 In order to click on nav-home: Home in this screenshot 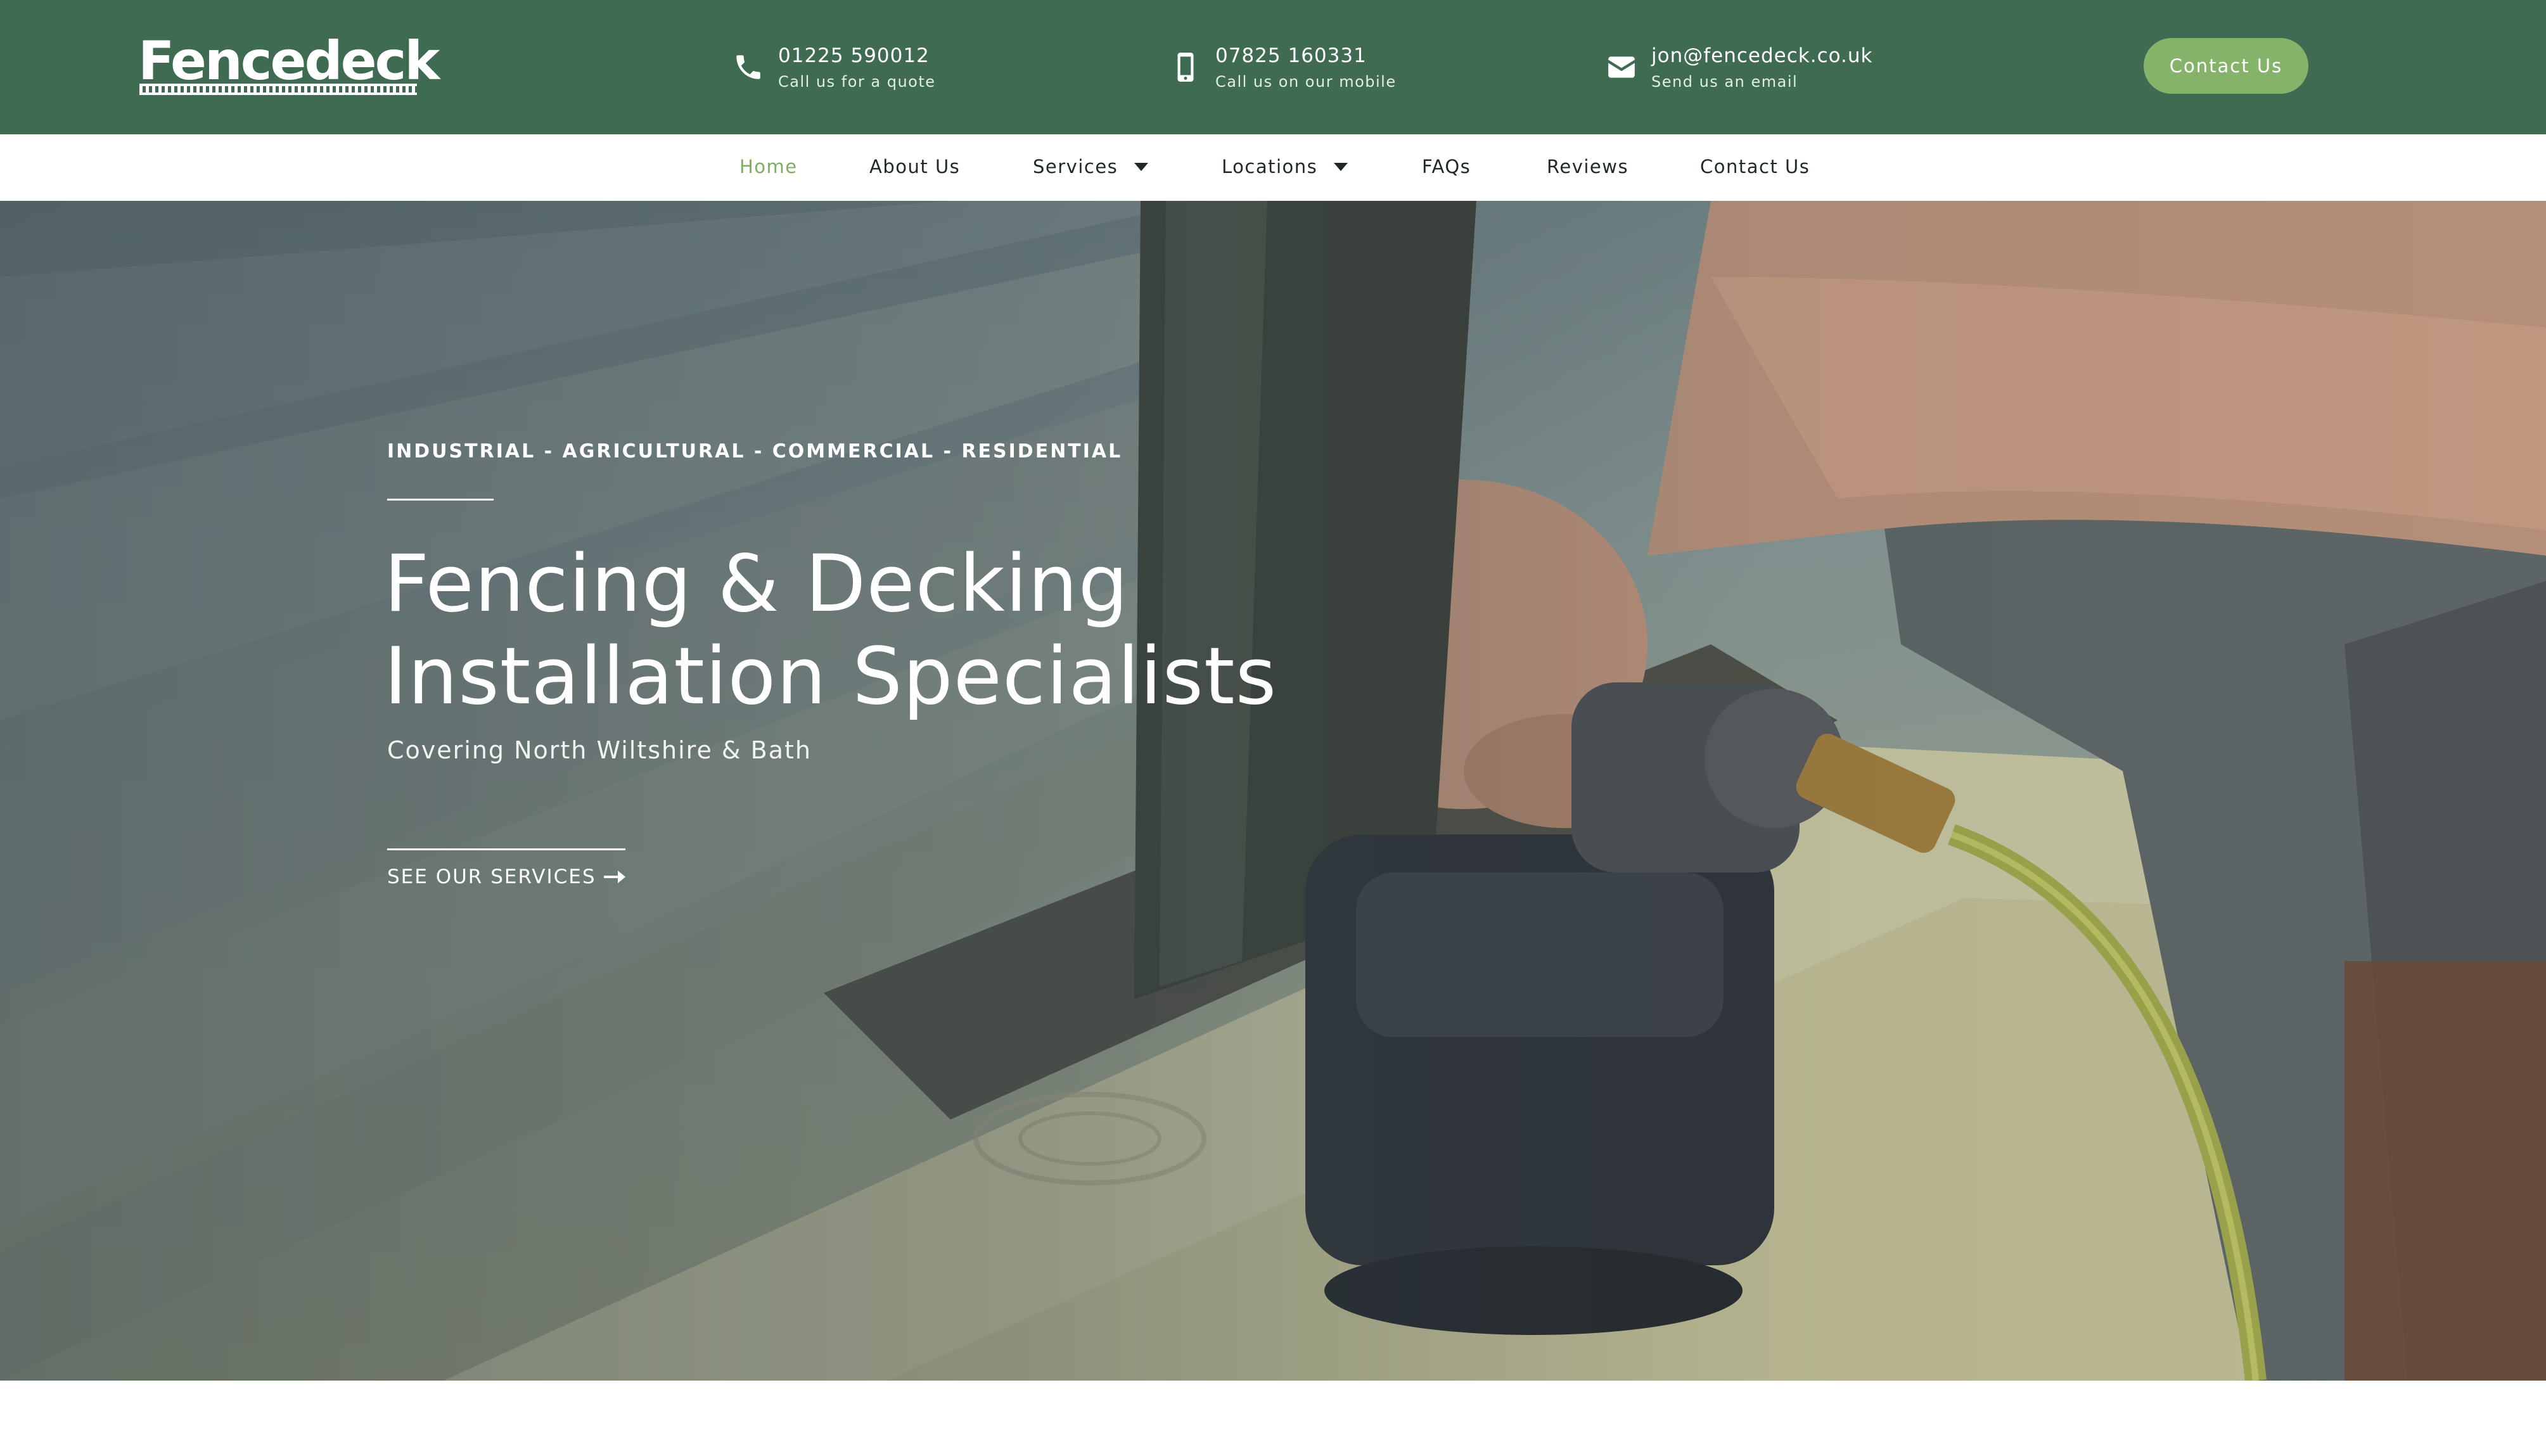, I will do `click(768, 167)`.